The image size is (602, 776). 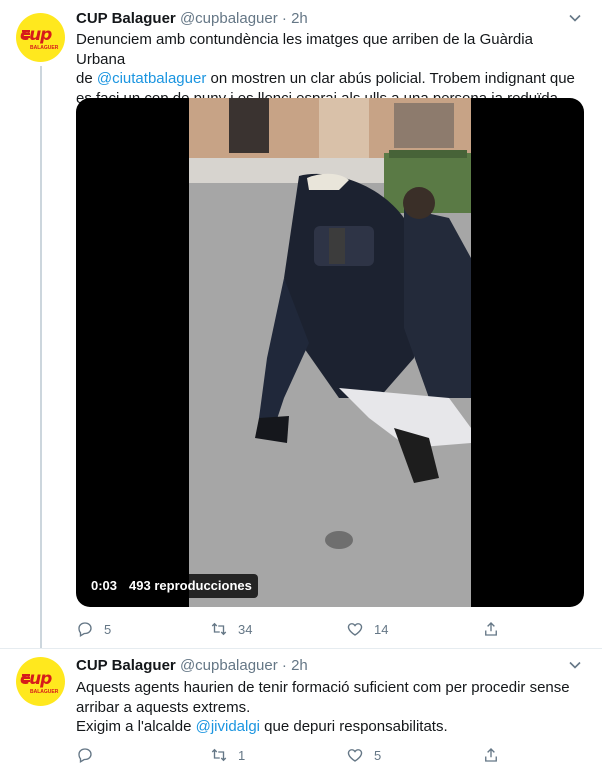 I want to click on video-view-count: 493 reproducciones, so click(x=190, y=585).